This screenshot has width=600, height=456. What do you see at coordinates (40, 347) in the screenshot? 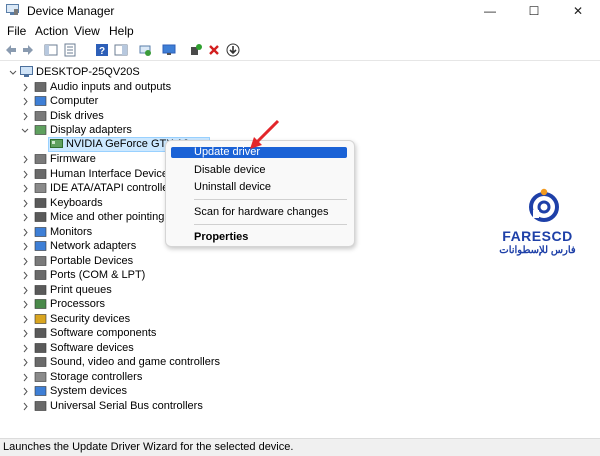
I see `software-devices-icon` at bounding box center [40, 347].